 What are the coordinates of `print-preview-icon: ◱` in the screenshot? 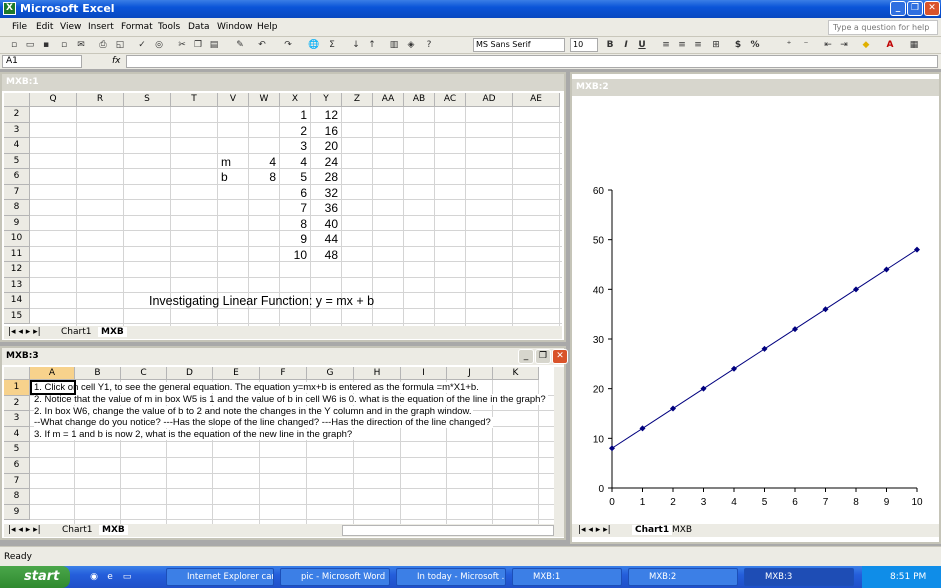 It's located at (120, 45).